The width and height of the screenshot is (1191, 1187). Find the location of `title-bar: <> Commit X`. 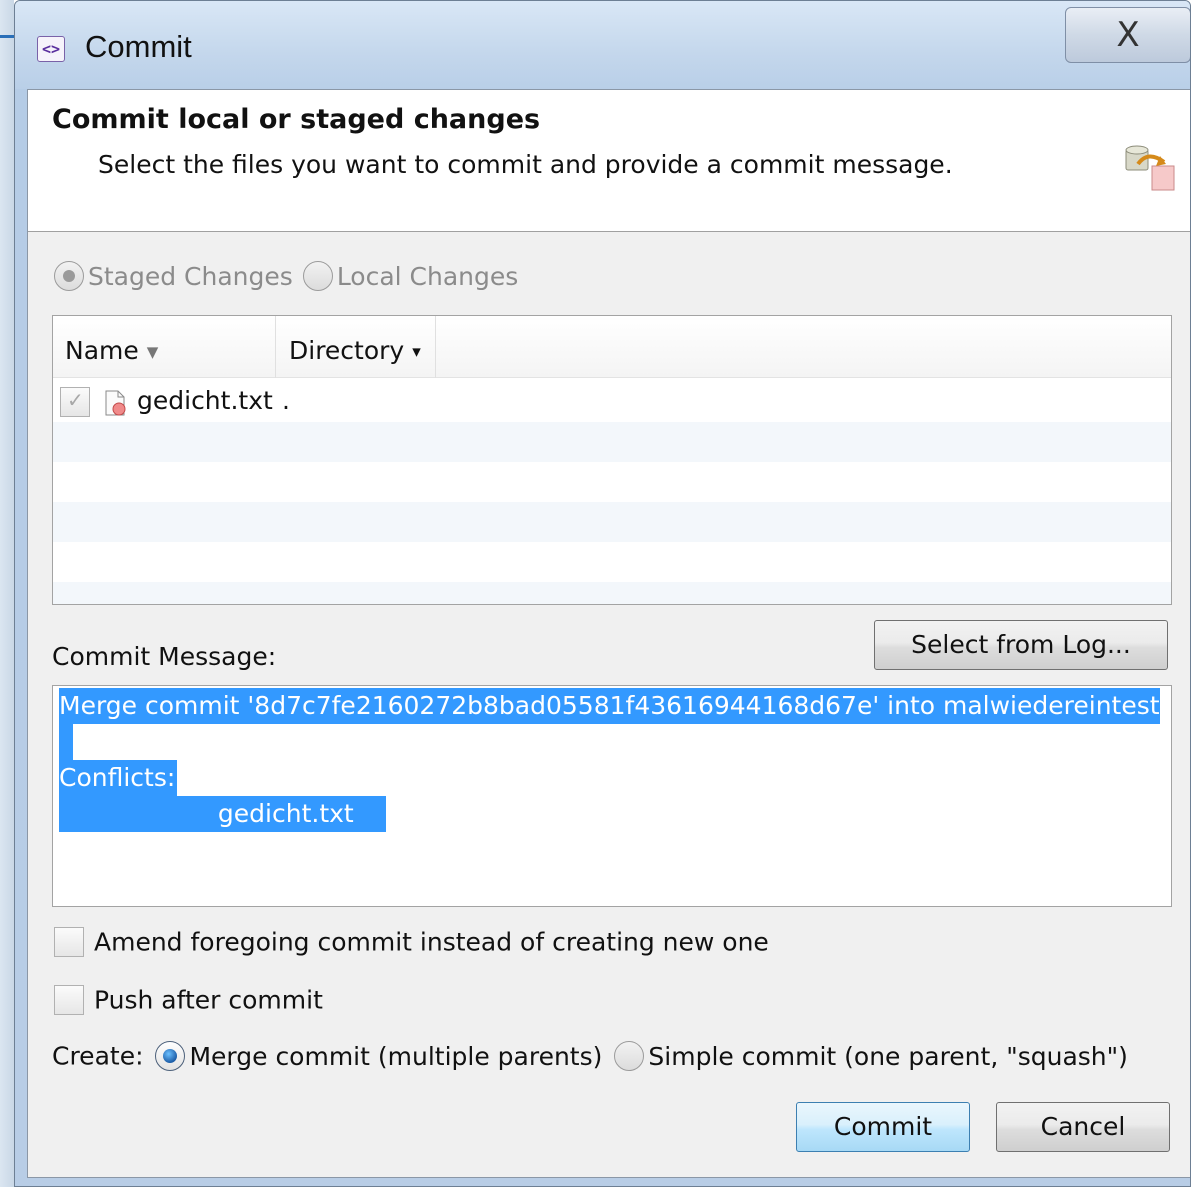

title-bar: <> Commit X is located at coordinates (602, 45).